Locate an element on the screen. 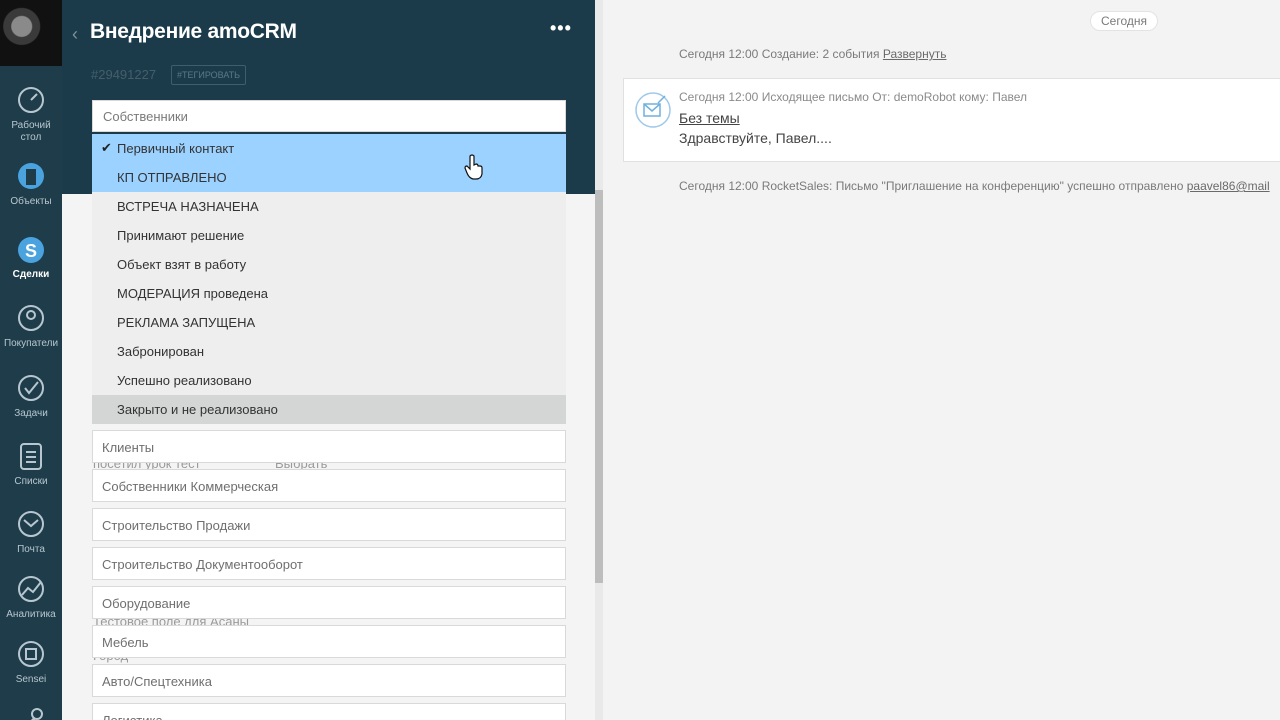 Image resolution: width=1280 pixels, height=720 pixels. nav-item-mail: Почта is located at coordinates (31, 532).